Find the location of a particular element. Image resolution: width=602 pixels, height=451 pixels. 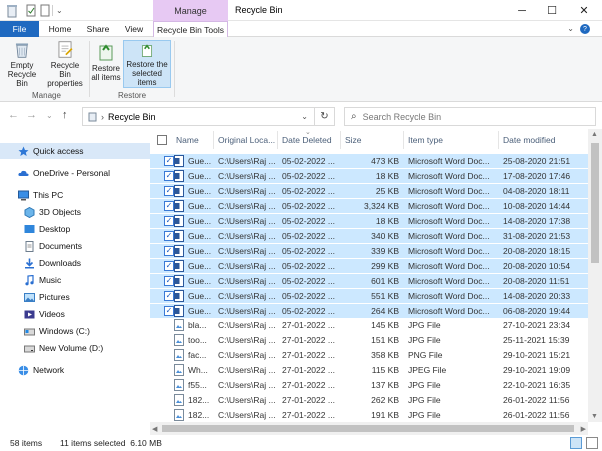

restore-all-items-button: Restore all items is located at coordinates (106, 64).